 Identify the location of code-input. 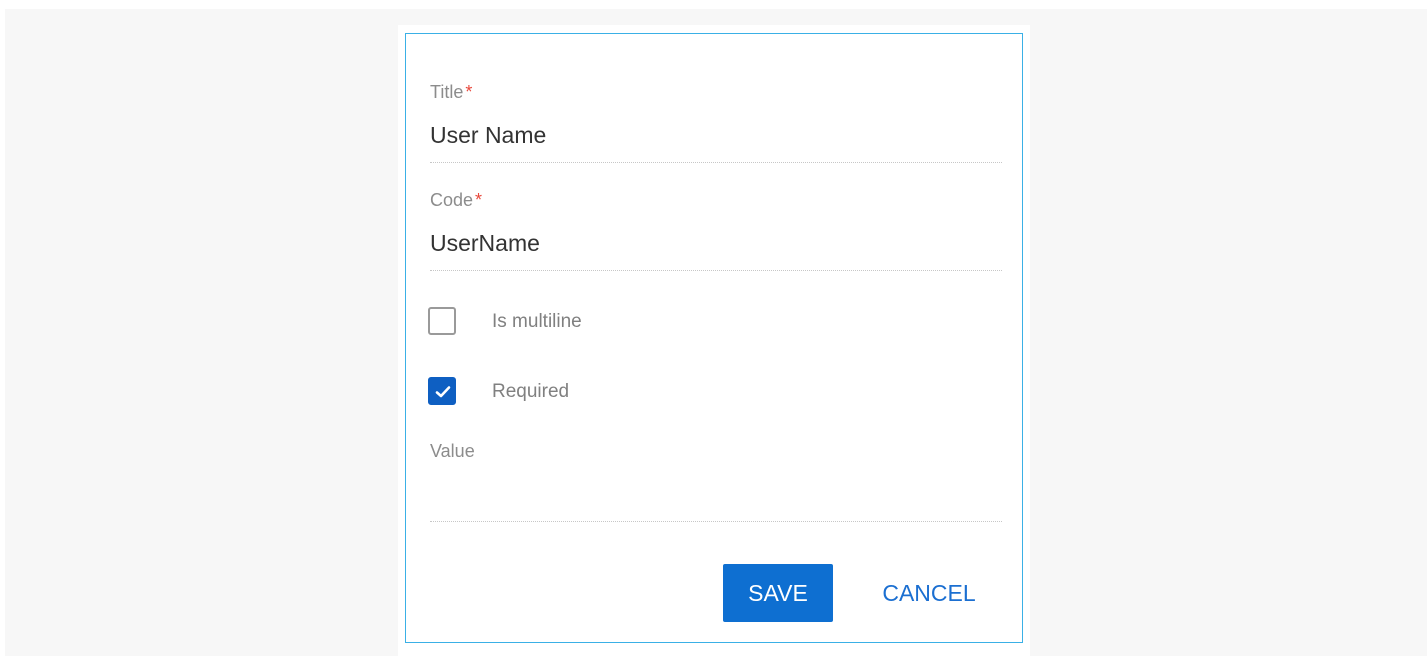
(716, 243).